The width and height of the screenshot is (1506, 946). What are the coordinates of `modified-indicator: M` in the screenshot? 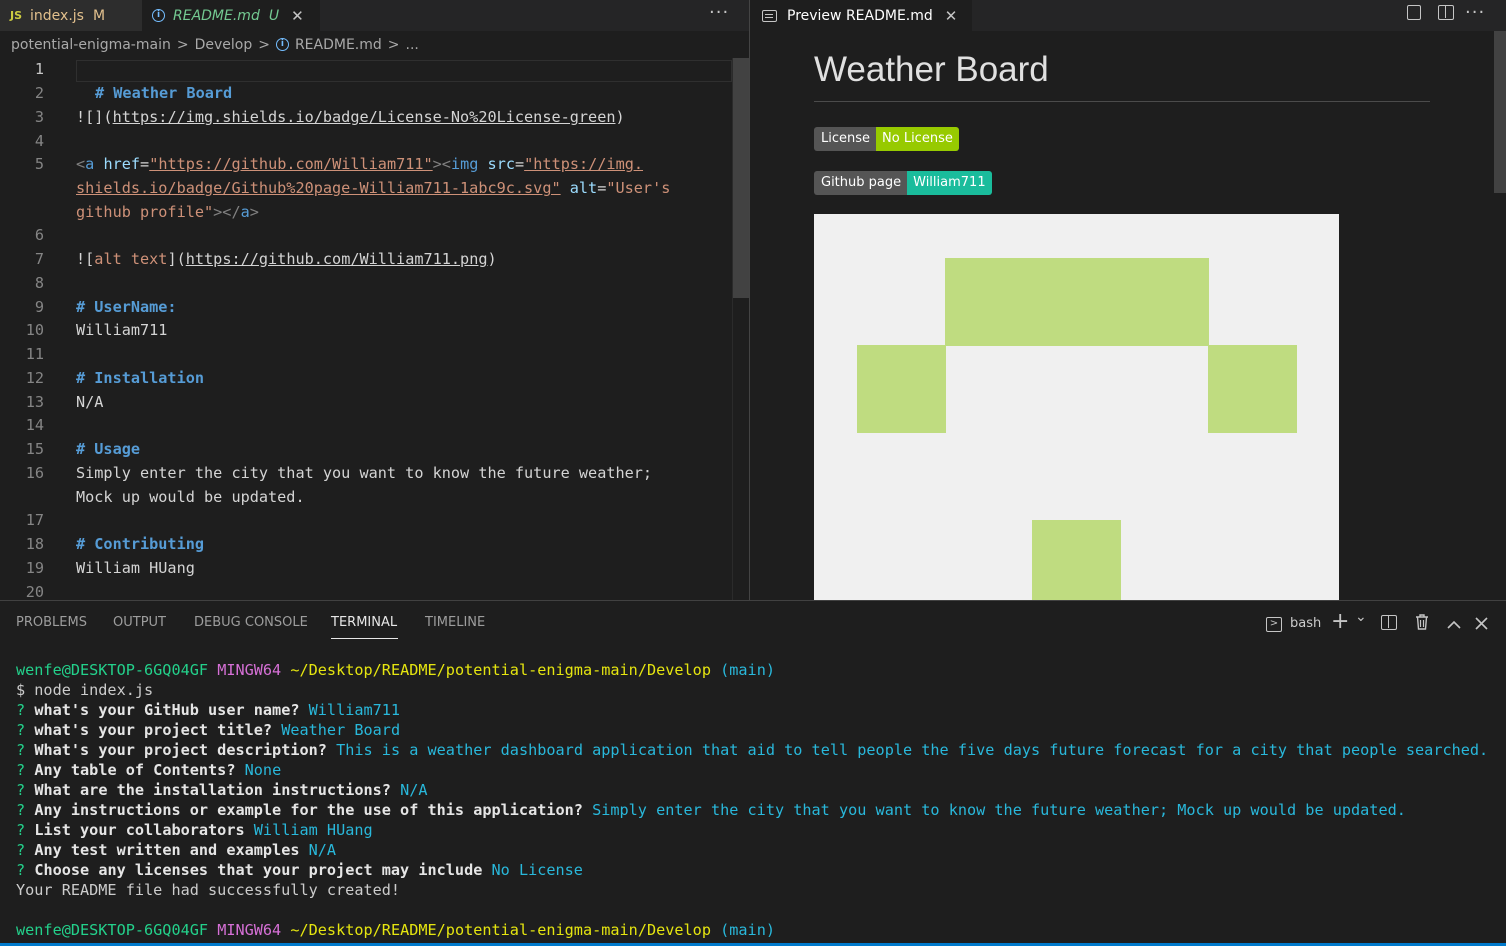 It's located at (99, 15).